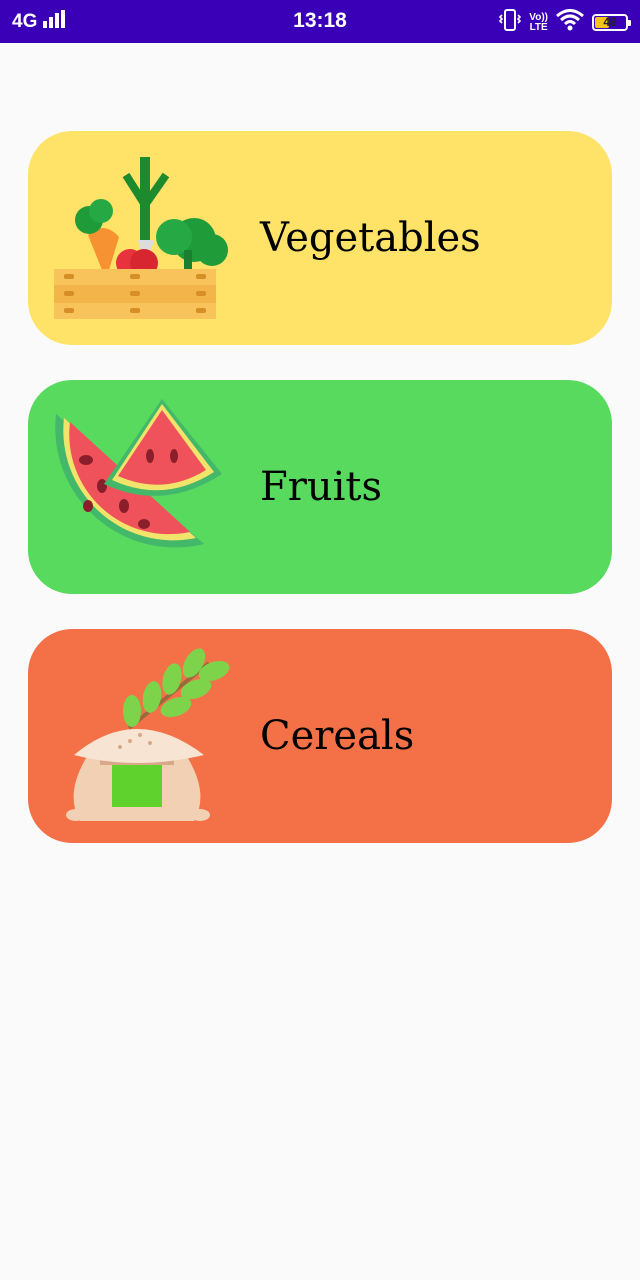 This screenshot has height=1280, width=640. I want to click on status-bar: 4G 13:18 Vo)) LTE 48, so click(320, 21).